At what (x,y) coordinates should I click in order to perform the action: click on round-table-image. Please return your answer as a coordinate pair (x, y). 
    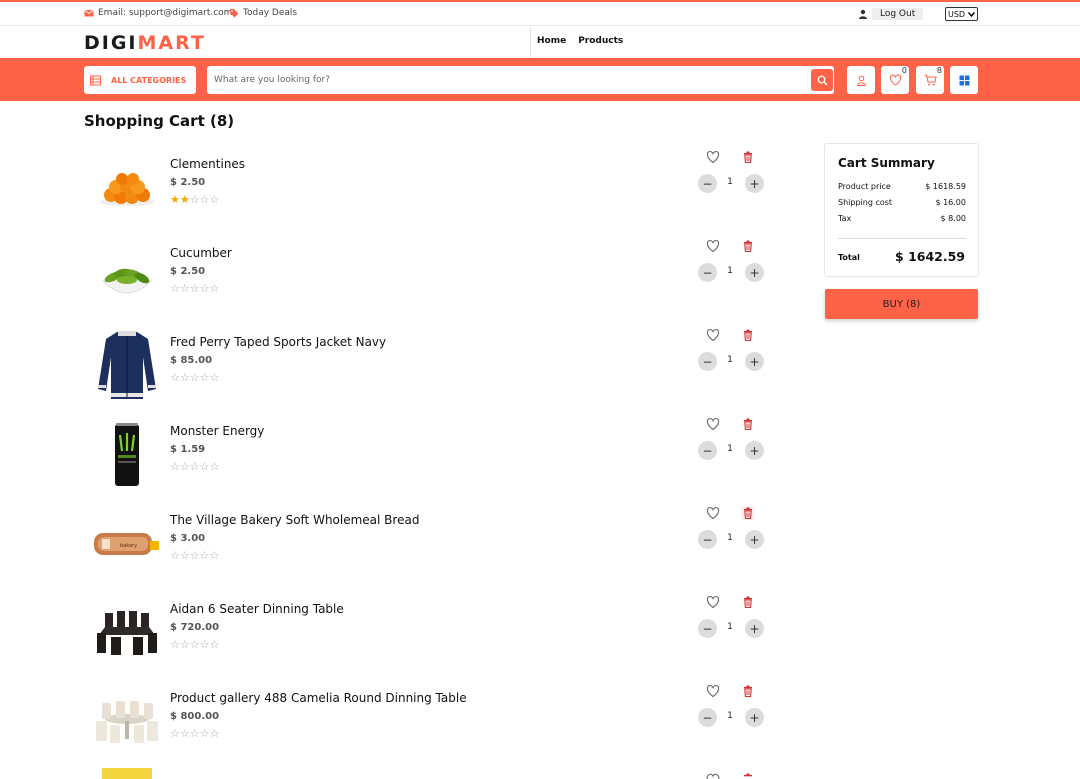
    Looking at the image, I should click on (127, 721).